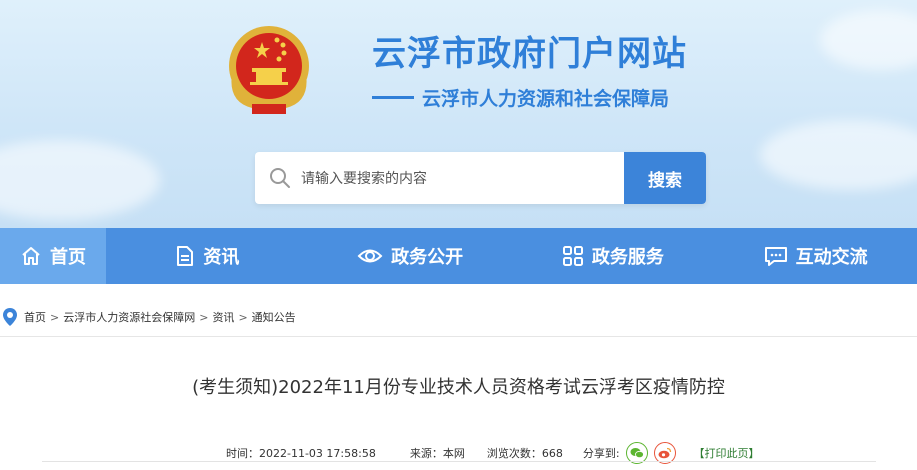 The height and width of the screenshot is (470, 917). Describe the element at coordinates (727, 453) in the screenshot. I see `print-page-link: 【打印此页】` at that location.